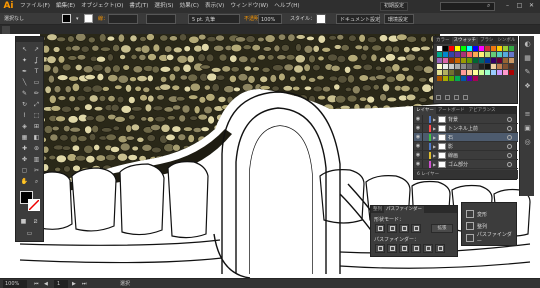 Image resolution: width=540 pixels, height=288 pixels. What do you see at coordinates (77, 19) in the screenshot?
I see `chevron-down-icon: ▾` at bounding box center [77, 19].